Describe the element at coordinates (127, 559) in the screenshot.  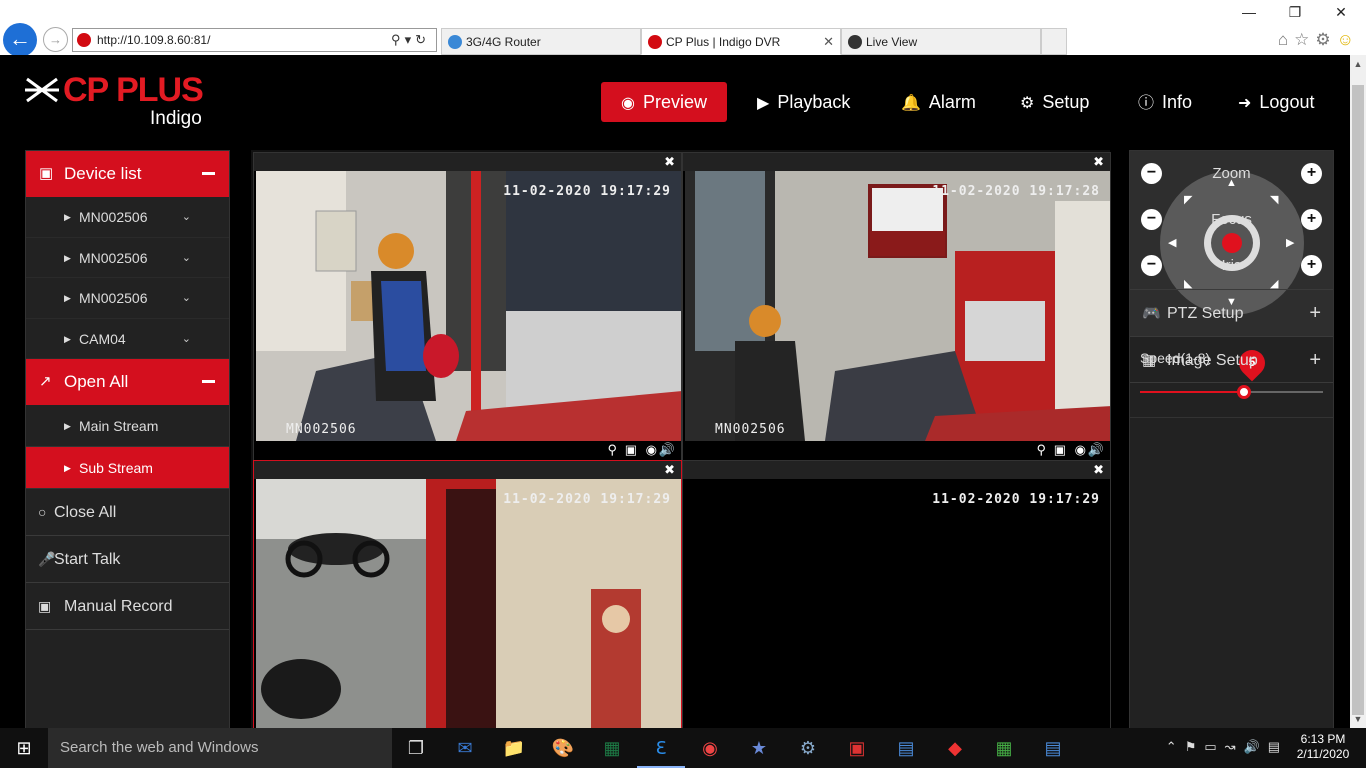
I see `start-talk-button: 🎤 Start Talk` at that location.